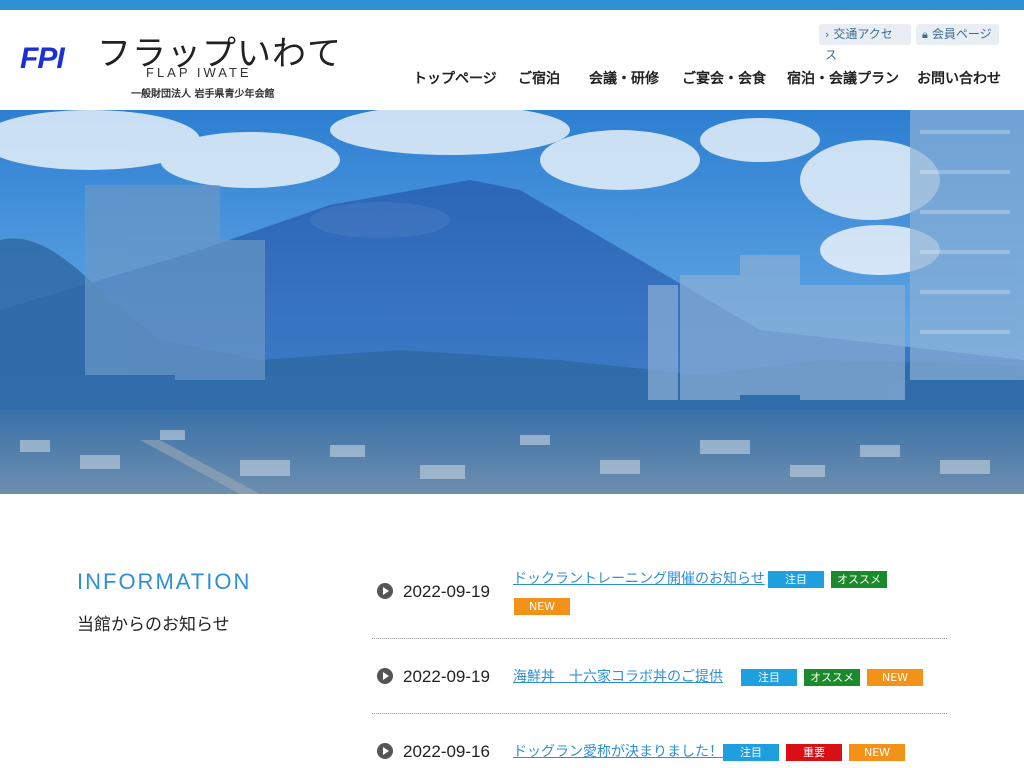  I want to click on access-link: › 交通アクセス, so click(865, 43).